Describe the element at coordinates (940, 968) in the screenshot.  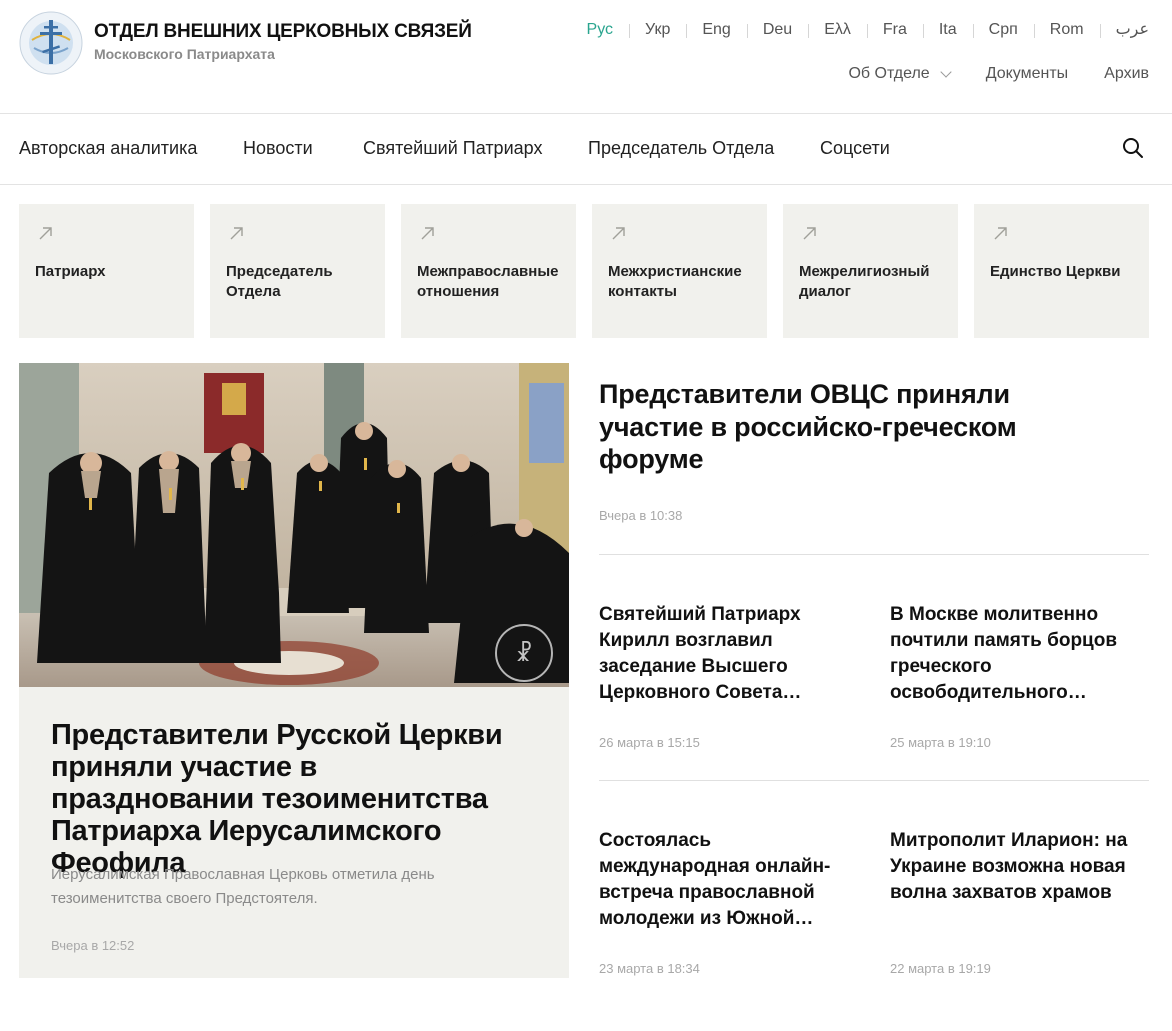
I see `news-item-date: 22 марта в 19:19` at that location.